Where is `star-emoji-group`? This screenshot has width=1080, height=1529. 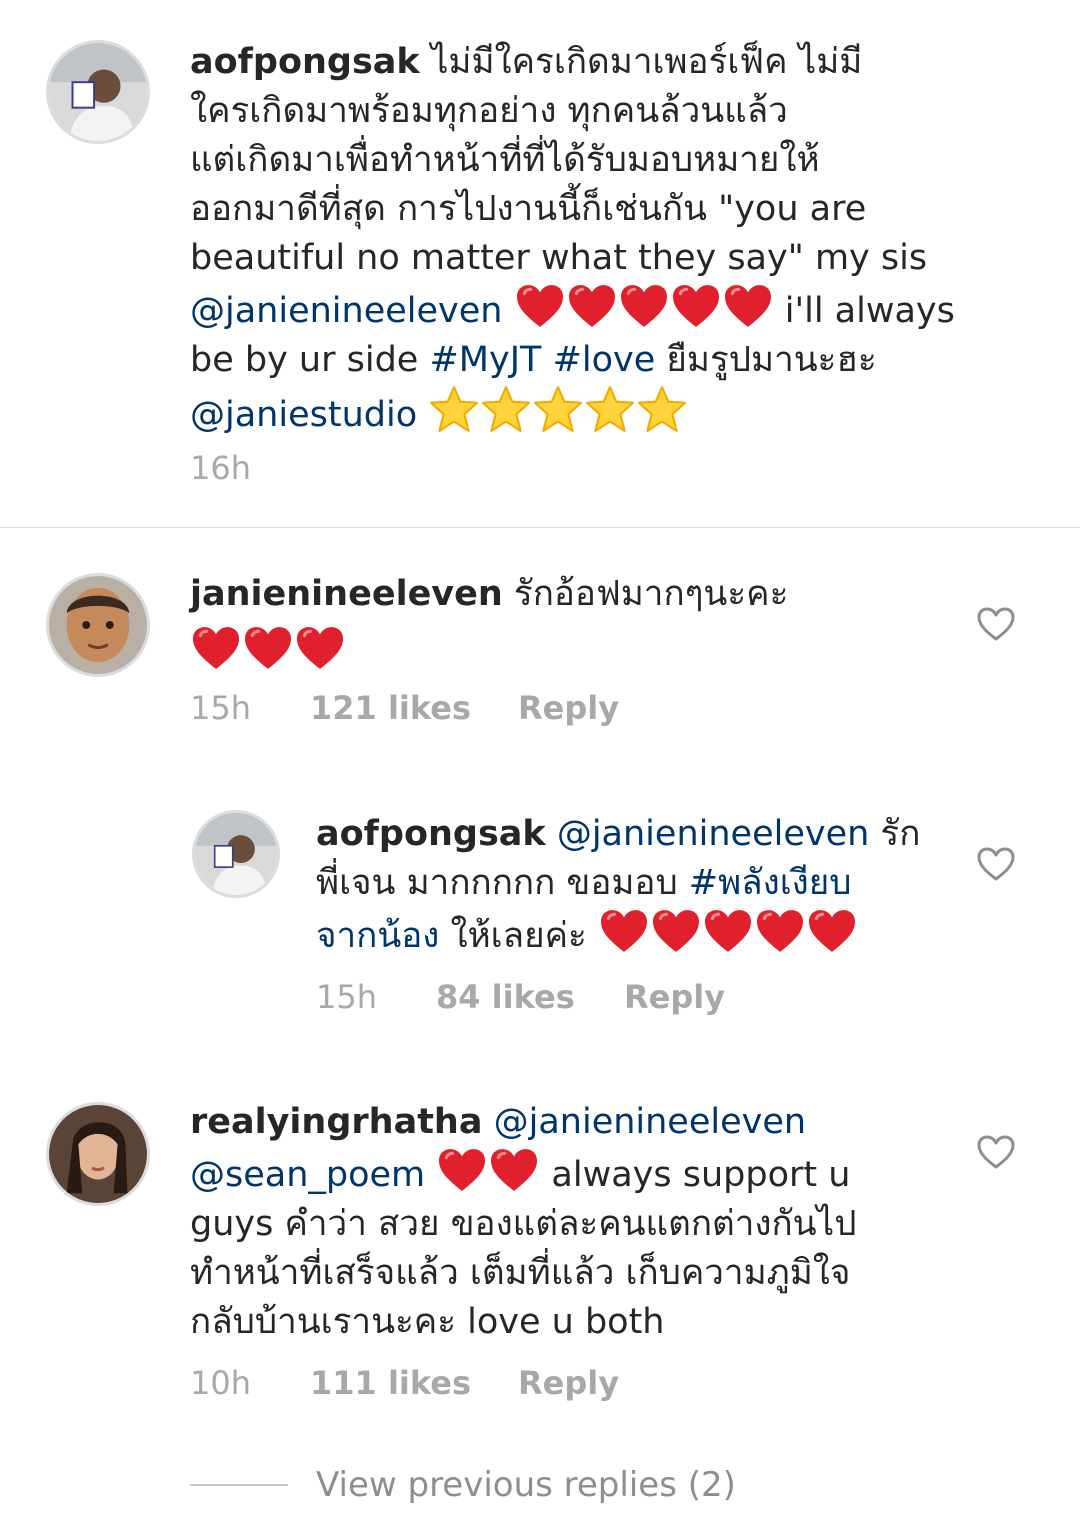 star-emoji-group is located at coordinates (558, 415).